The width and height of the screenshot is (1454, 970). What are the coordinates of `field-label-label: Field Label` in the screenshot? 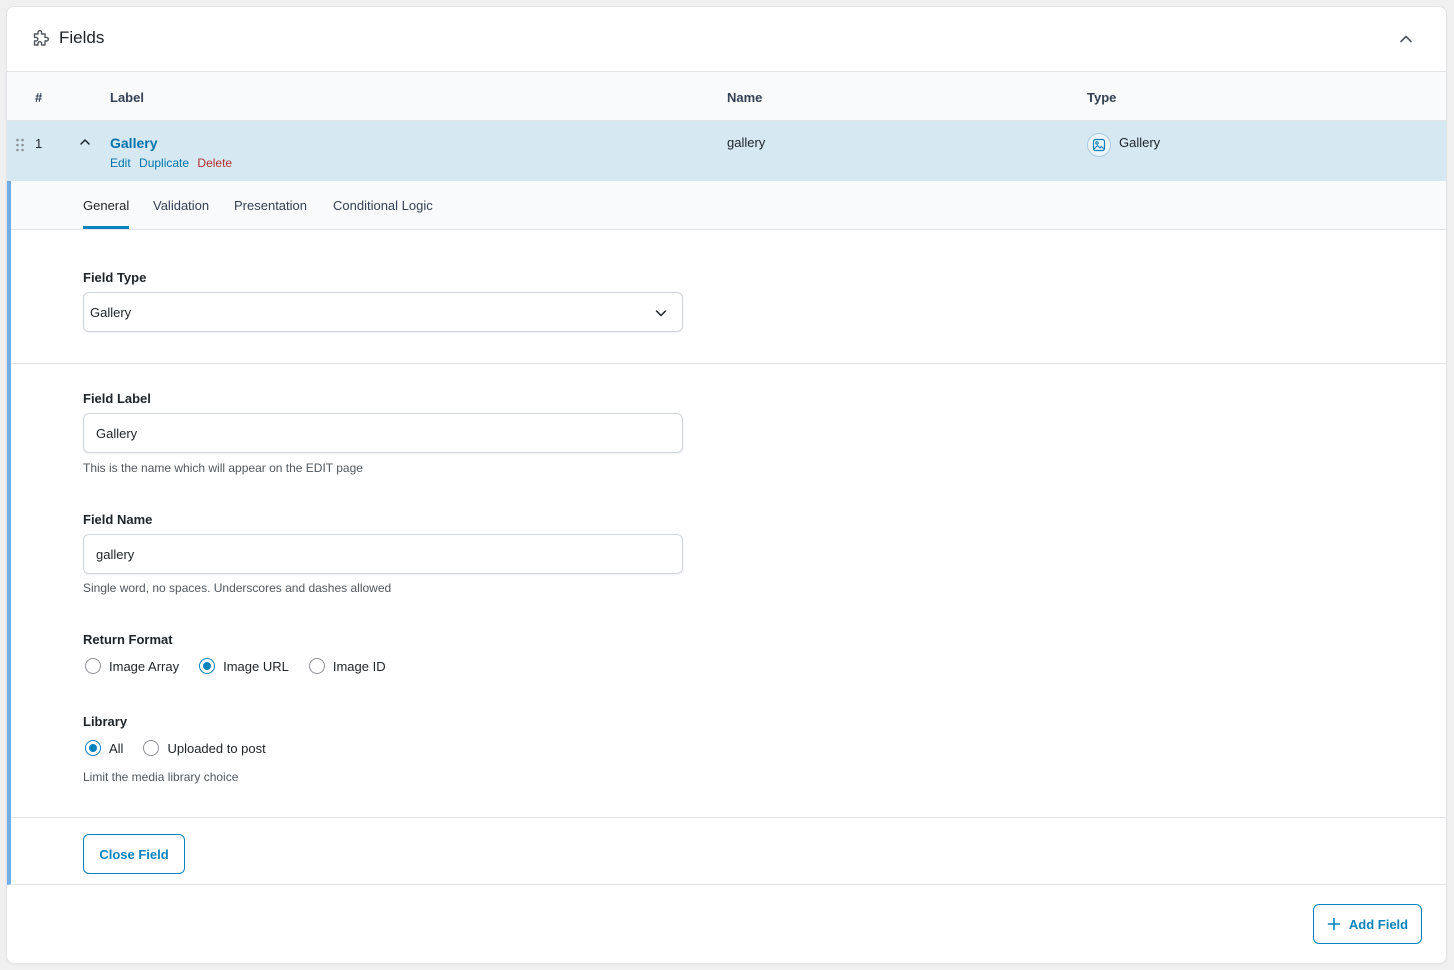 It's located at (117, 398).